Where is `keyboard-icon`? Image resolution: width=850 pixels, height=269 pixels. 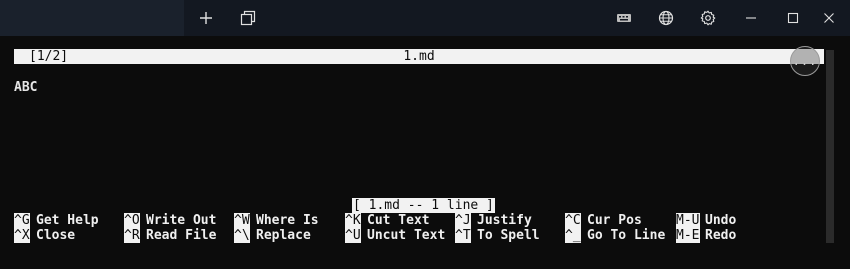 keyboard-icon is located at coordinates (624, 18).